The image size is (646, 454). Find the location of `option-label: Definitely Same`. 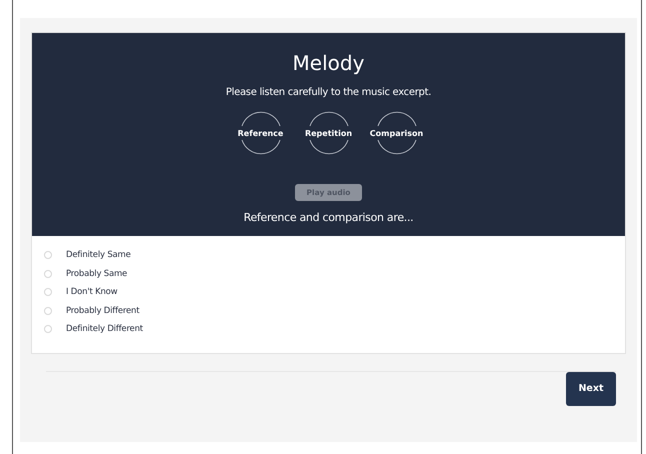

option-label: Definitely Same is located at coordinates (98, 255).